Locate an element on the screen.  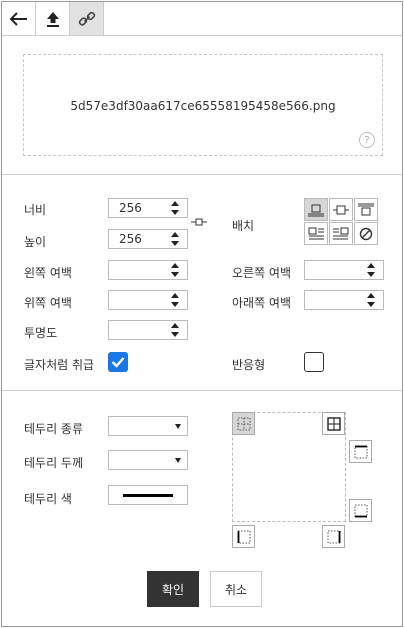
align-none-button is located at coordinates (366, 233).